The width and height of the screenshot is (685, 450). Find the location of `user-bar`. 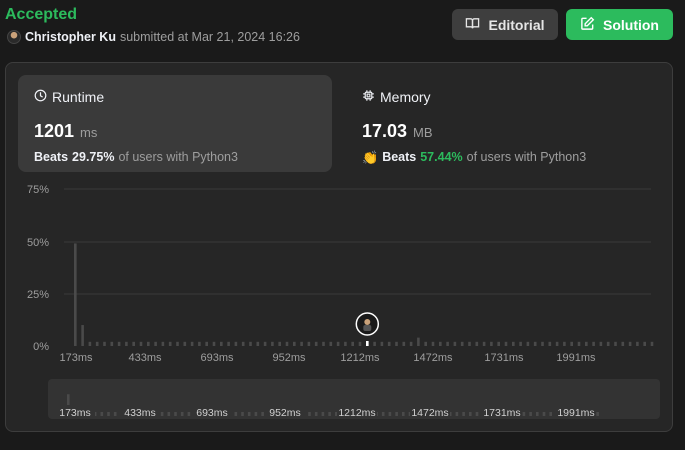

user-bar is located at coordinates (367, 343).